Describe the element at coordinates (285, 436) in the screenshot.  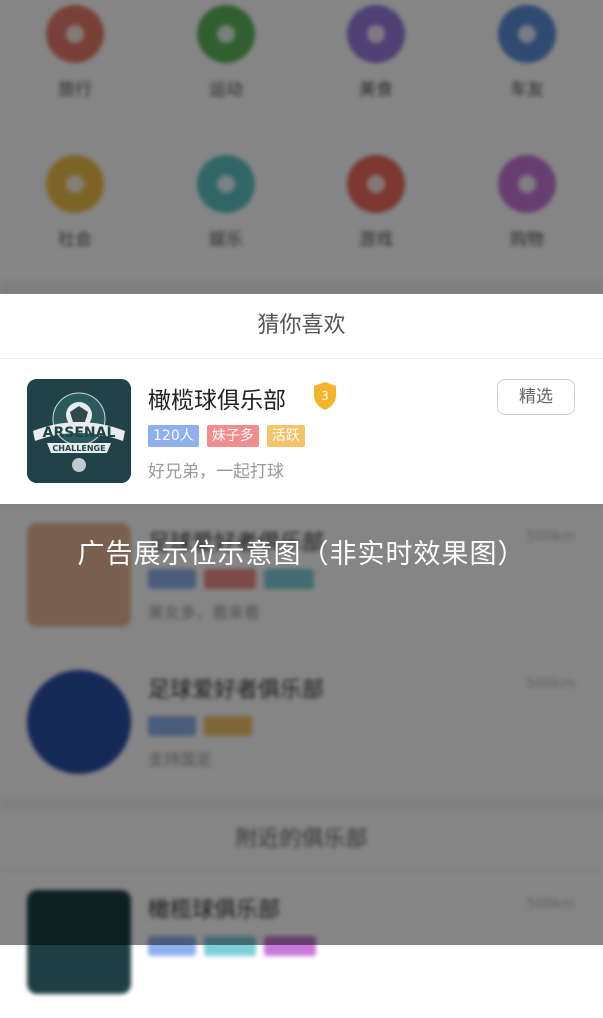
I see `active-tag: 活跃` at that location.